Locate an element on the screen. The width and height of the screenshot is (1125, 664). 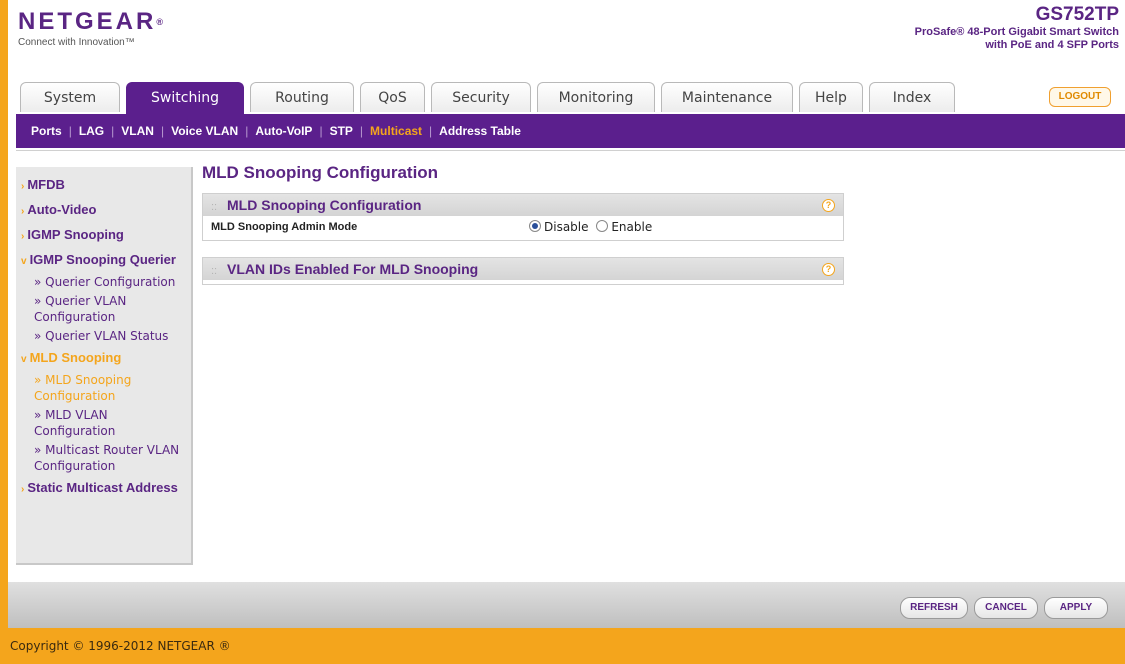
tab-routing: Routing is located at coordinates (302, 97).